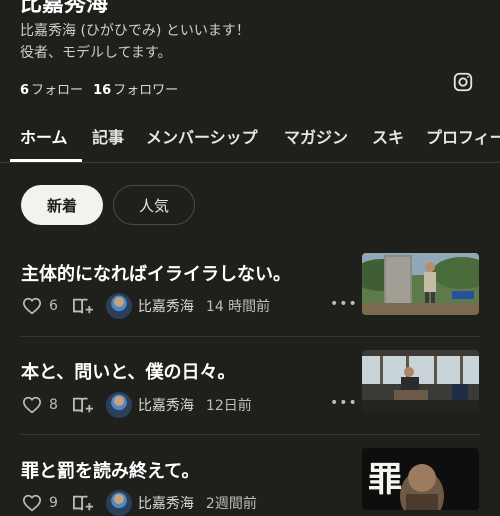 The width and height of the screenshot is (500, 516). What do you see at coordinates (53, 503) in the screenshot?
I see `like-count: 9` at bounding box center [53, 503].